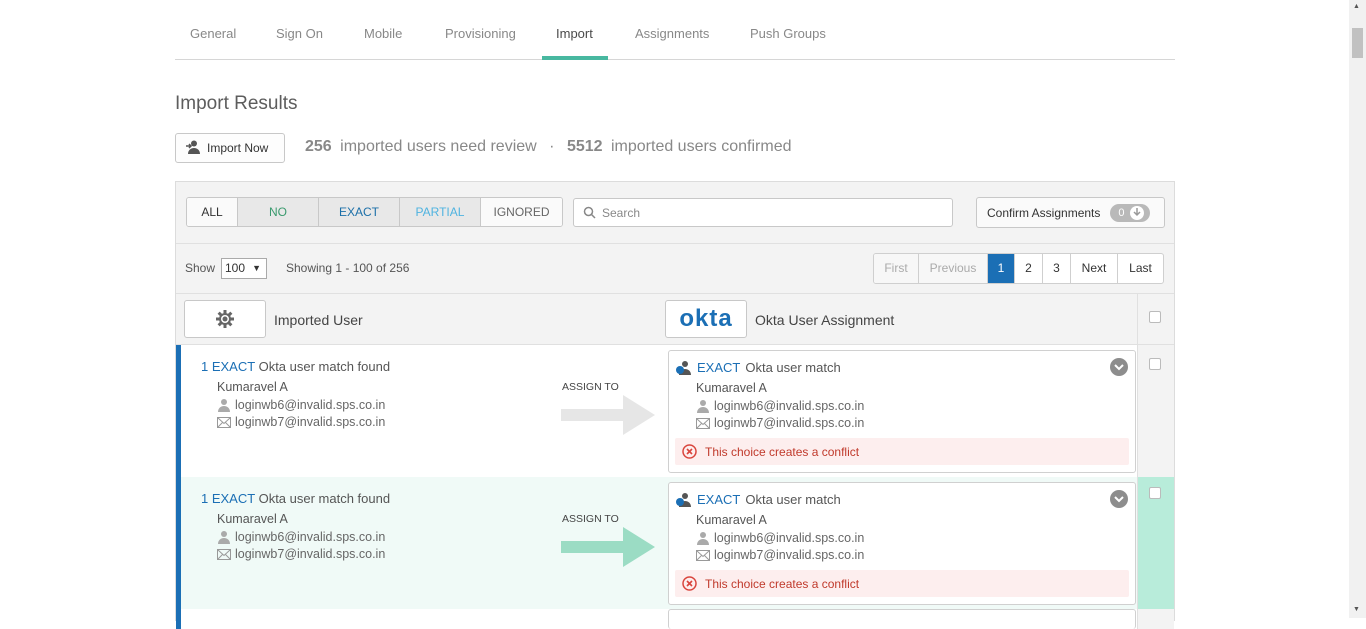 This screenshot has height=629, width=1366. Describe the element at coordinates (348, 268) in the screenshot. I see `showing-range: Showing 1 - 100 of 256` at that location.